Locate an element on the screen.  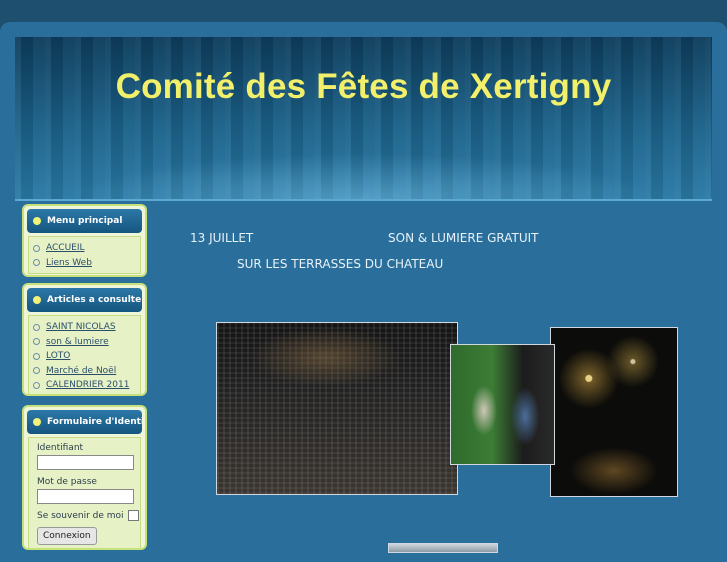
menu-principal-header: Menu principal is located at coordinates (84, 221).